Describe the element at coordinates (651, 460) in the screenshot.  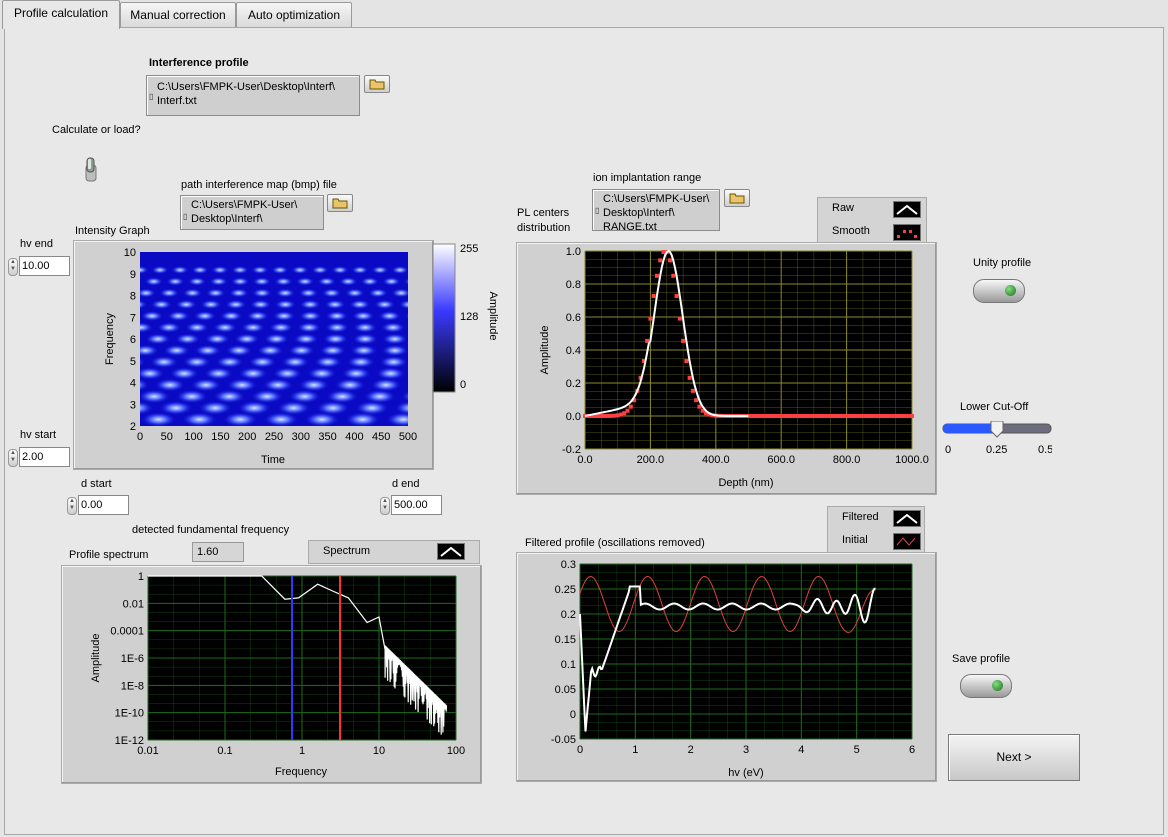
I see `pl-xtick: 200.0` at that location.